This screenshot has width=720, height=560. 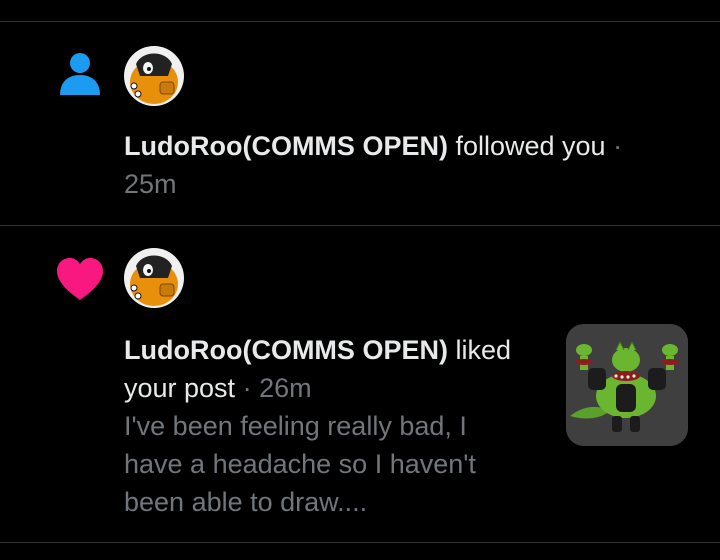 What do you see at coordinates (180, 388) in the screenshot?
I see `action-text-continued: your post` at bounding box center [180, 388].